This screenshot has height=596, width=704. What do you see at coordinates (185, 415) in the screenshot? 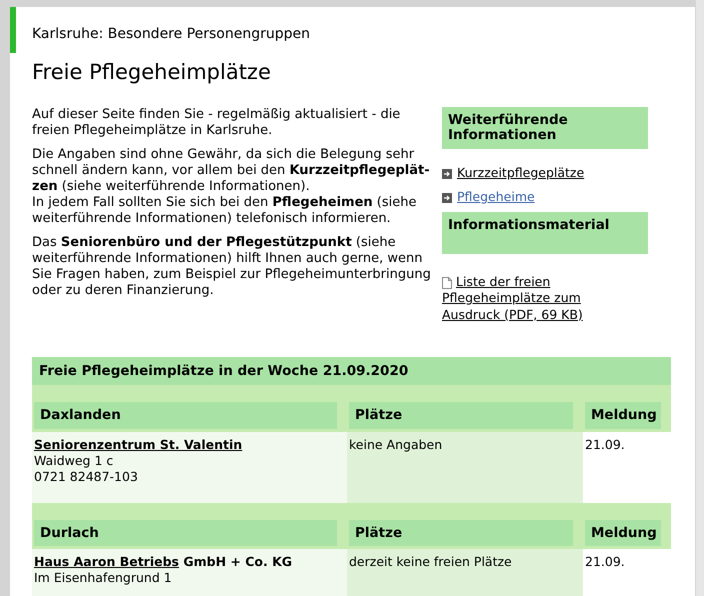
I see `column-header: Daxlanden` at bounding box center [185, 415].